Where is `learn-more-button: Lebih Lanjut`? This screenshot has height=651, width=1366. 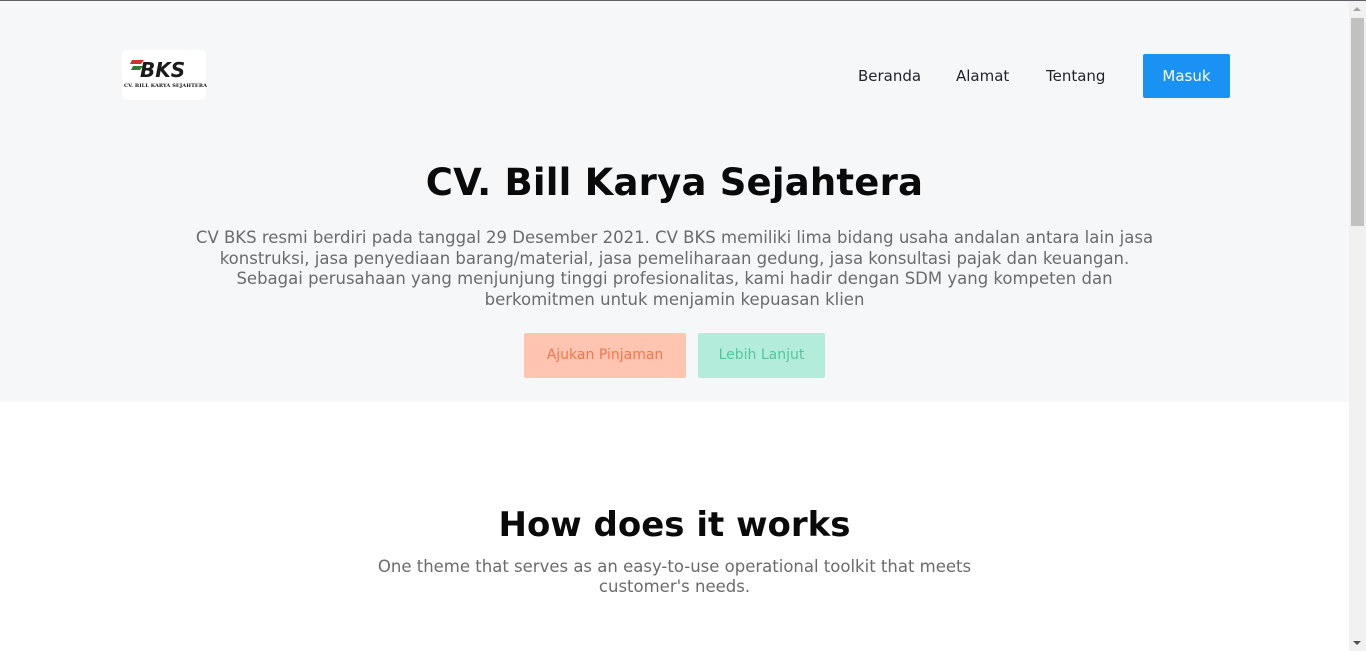
learn-more-button: Lebih Lanjut is located at coordinates (761, 355).